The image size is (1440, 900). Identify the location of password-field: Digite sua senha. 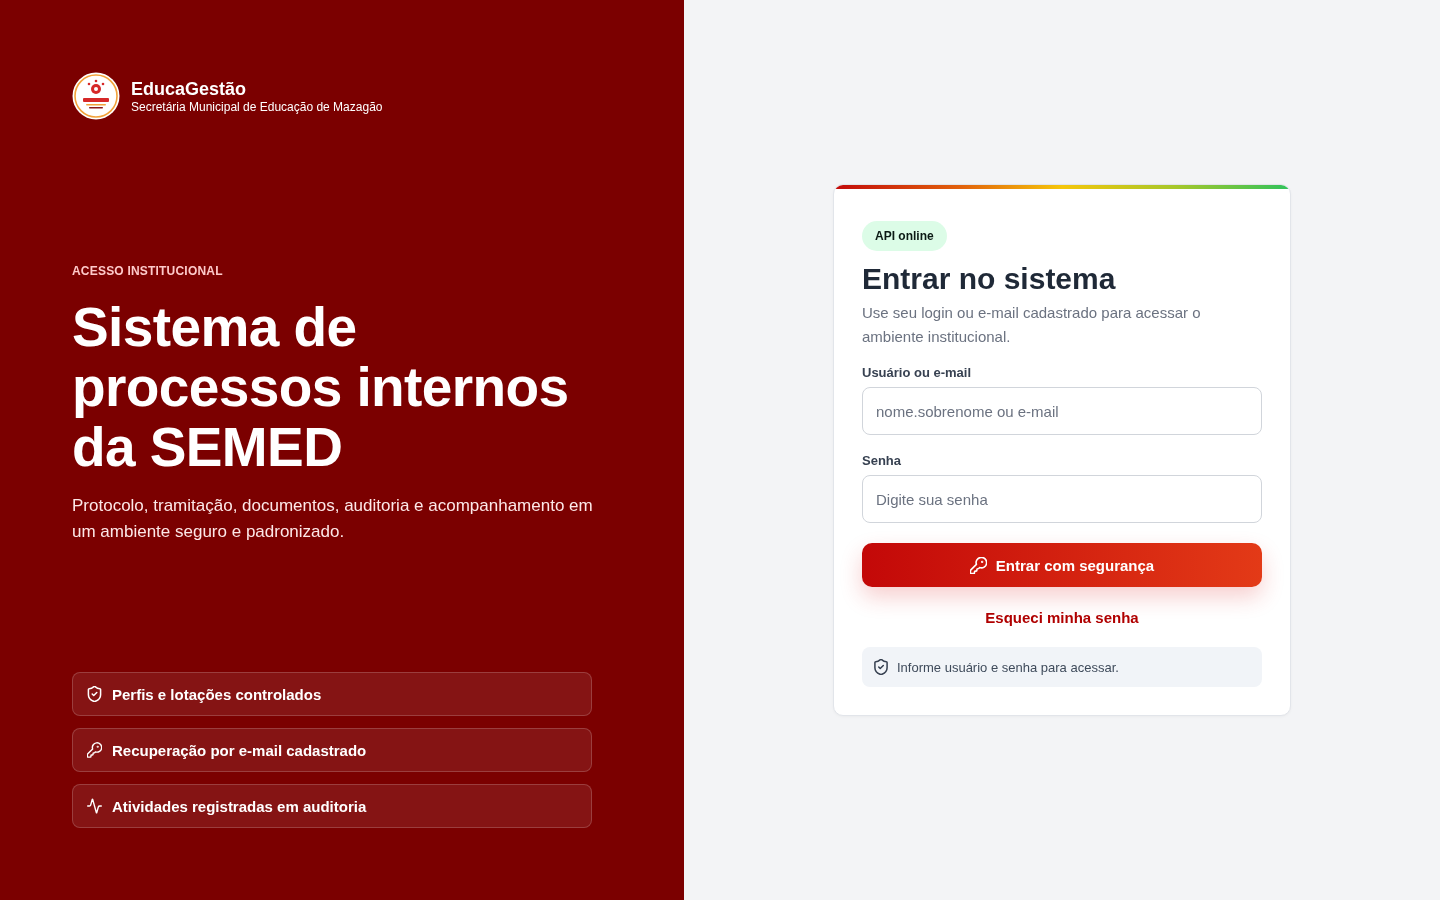
(1062, 499).